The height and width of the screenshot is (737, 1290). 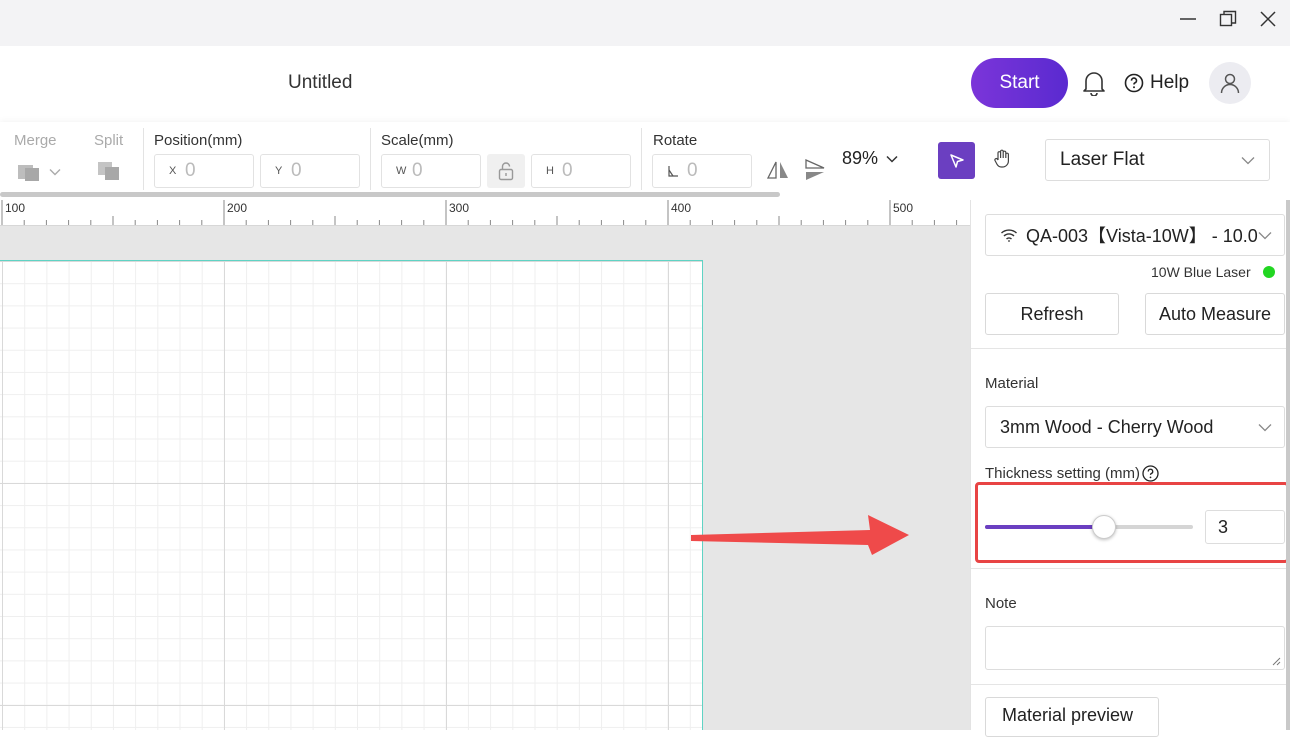 I want to click on flip-vertical-button, so click(x=815, y=172).